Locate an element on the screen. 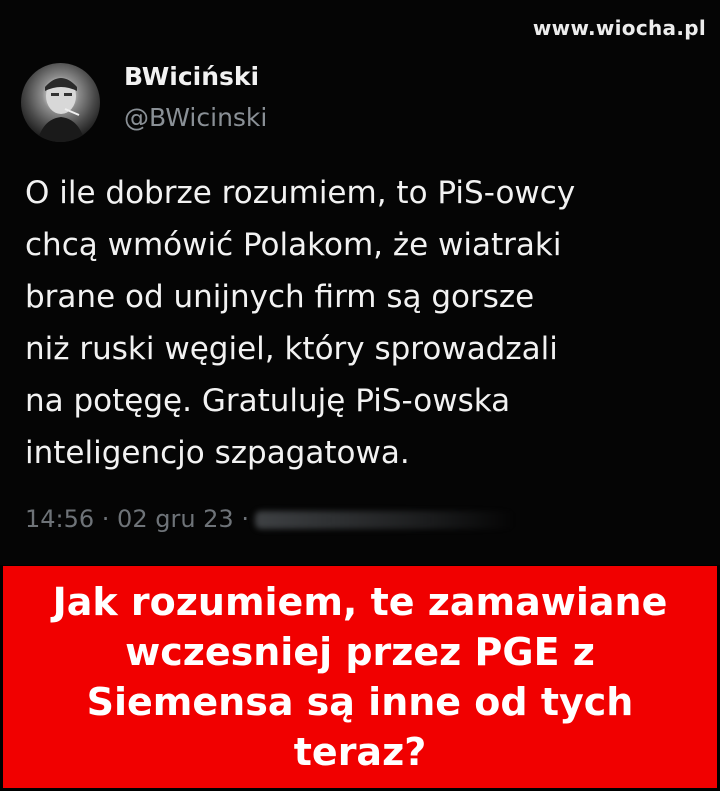 Image resolution: width=720 pixels, height=791 pixels. avatar is located at coordinates (60, 102).